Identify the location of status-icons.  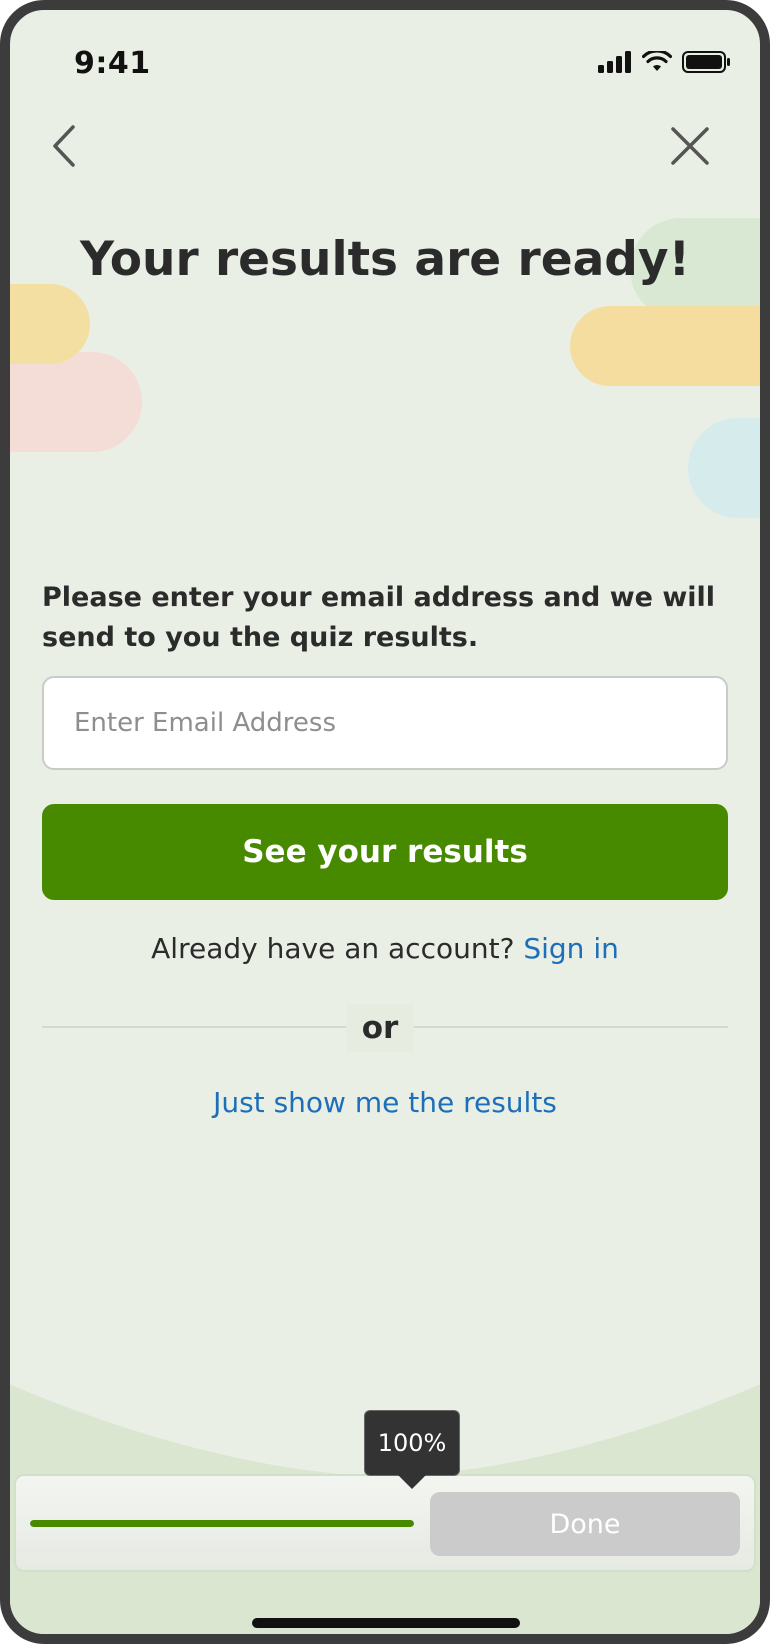
(664, 62).